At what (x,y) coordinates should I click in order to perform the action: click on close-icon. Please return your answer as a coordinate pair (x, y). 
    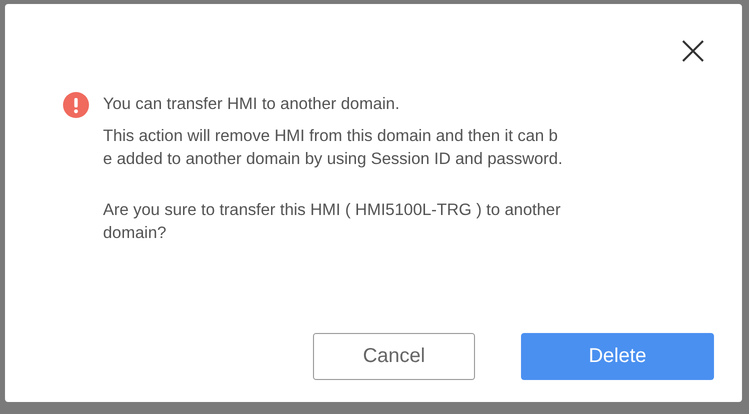
    Looking at the image, I should click on (693, 51).